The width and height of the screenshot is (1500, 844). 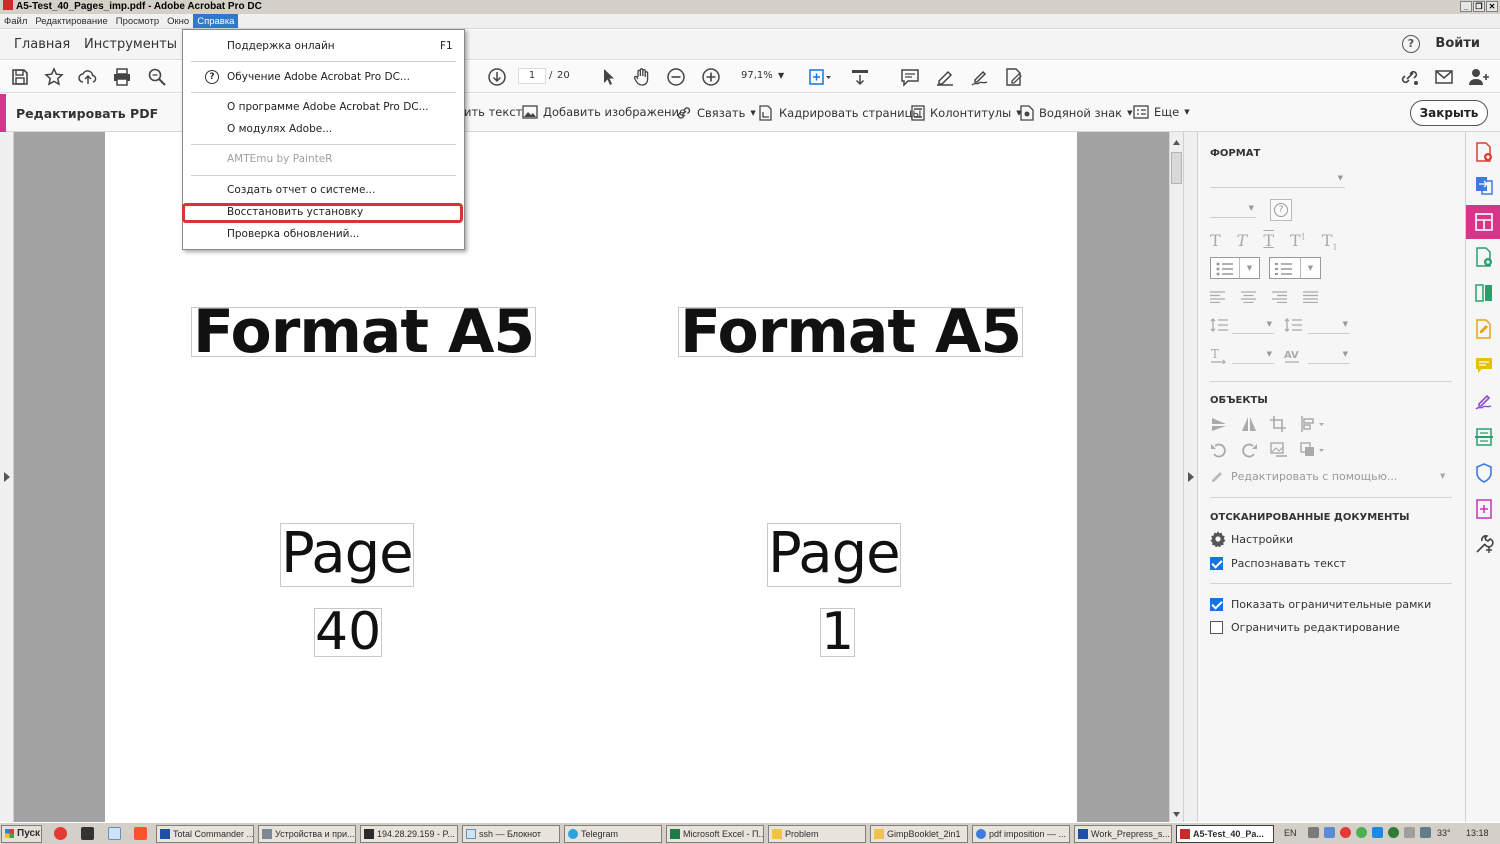 What do you see at coordinates (60, 833) in the screenshot?
I see `opera-icon` at bounding box center [60, 833].